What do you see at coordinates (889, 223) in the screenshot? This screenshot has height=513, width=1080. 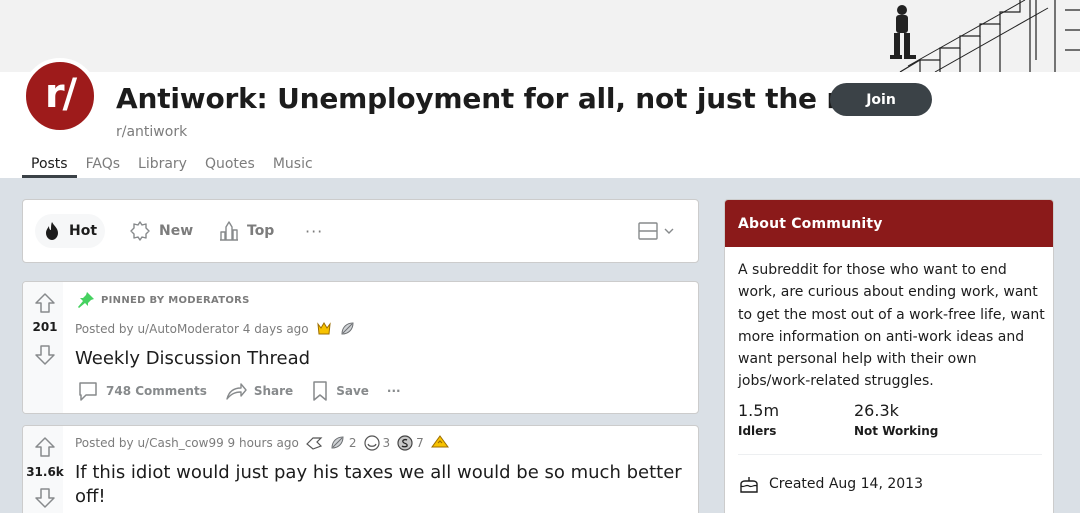 I see `about-community-heading: About Community` at bounding box center [889, 223].